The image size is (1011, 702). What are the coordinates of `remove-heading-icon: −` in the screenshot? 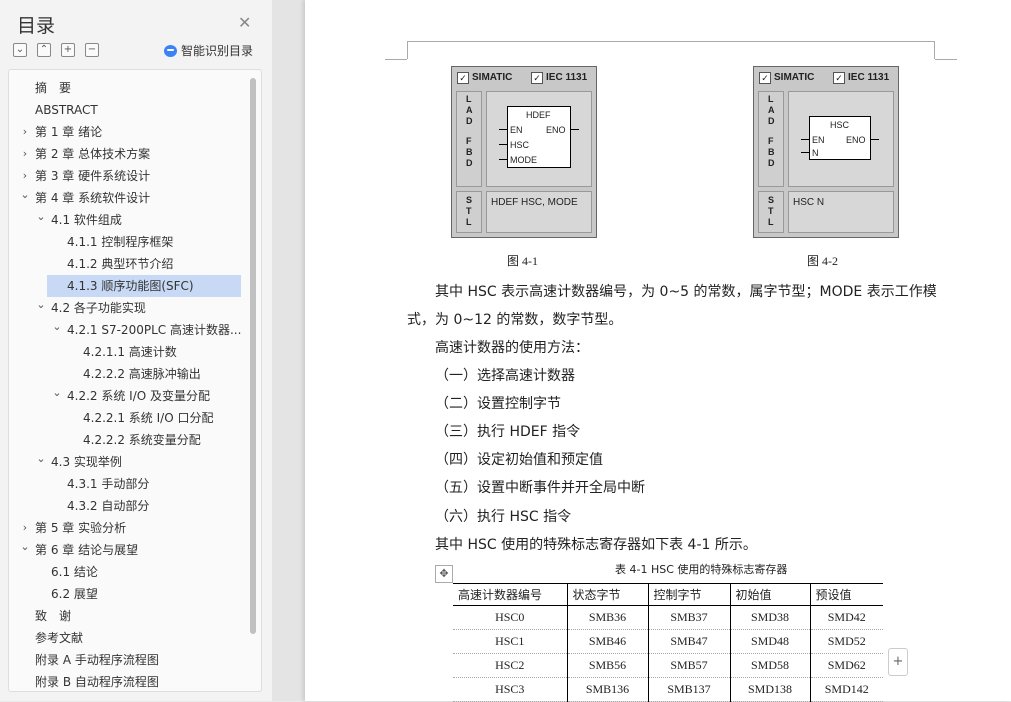 It's located at (92, 50).